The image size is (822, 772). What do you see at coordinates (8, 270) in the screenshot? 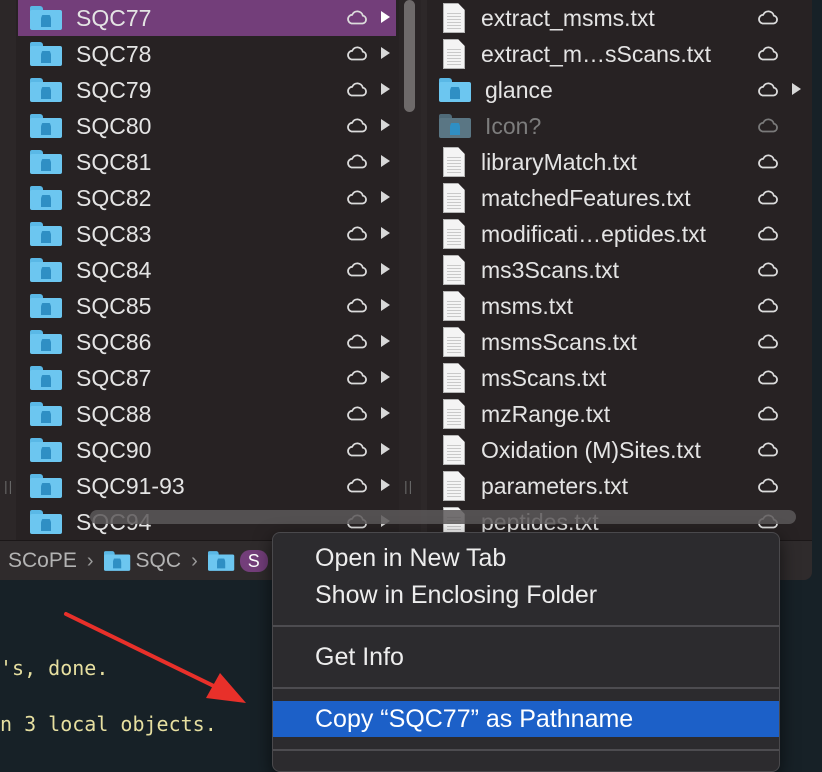
I see `left-gutter` at bounding box center [8, 270].